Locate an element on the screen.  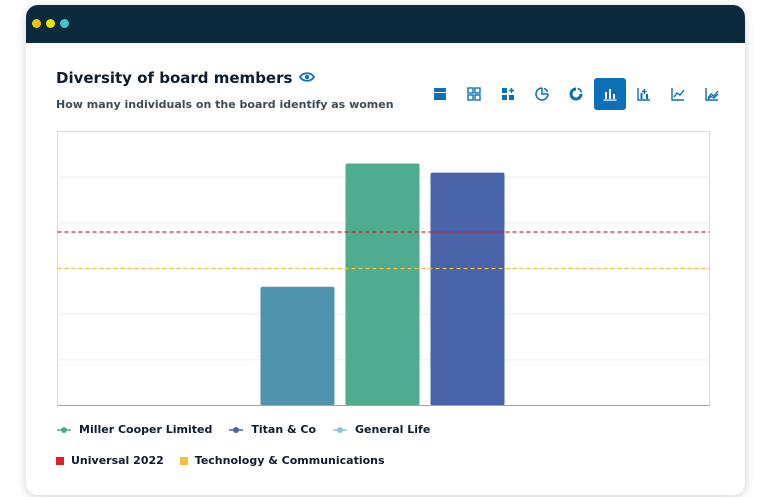
legend-label: General Life is located at coordinates (393, 429).